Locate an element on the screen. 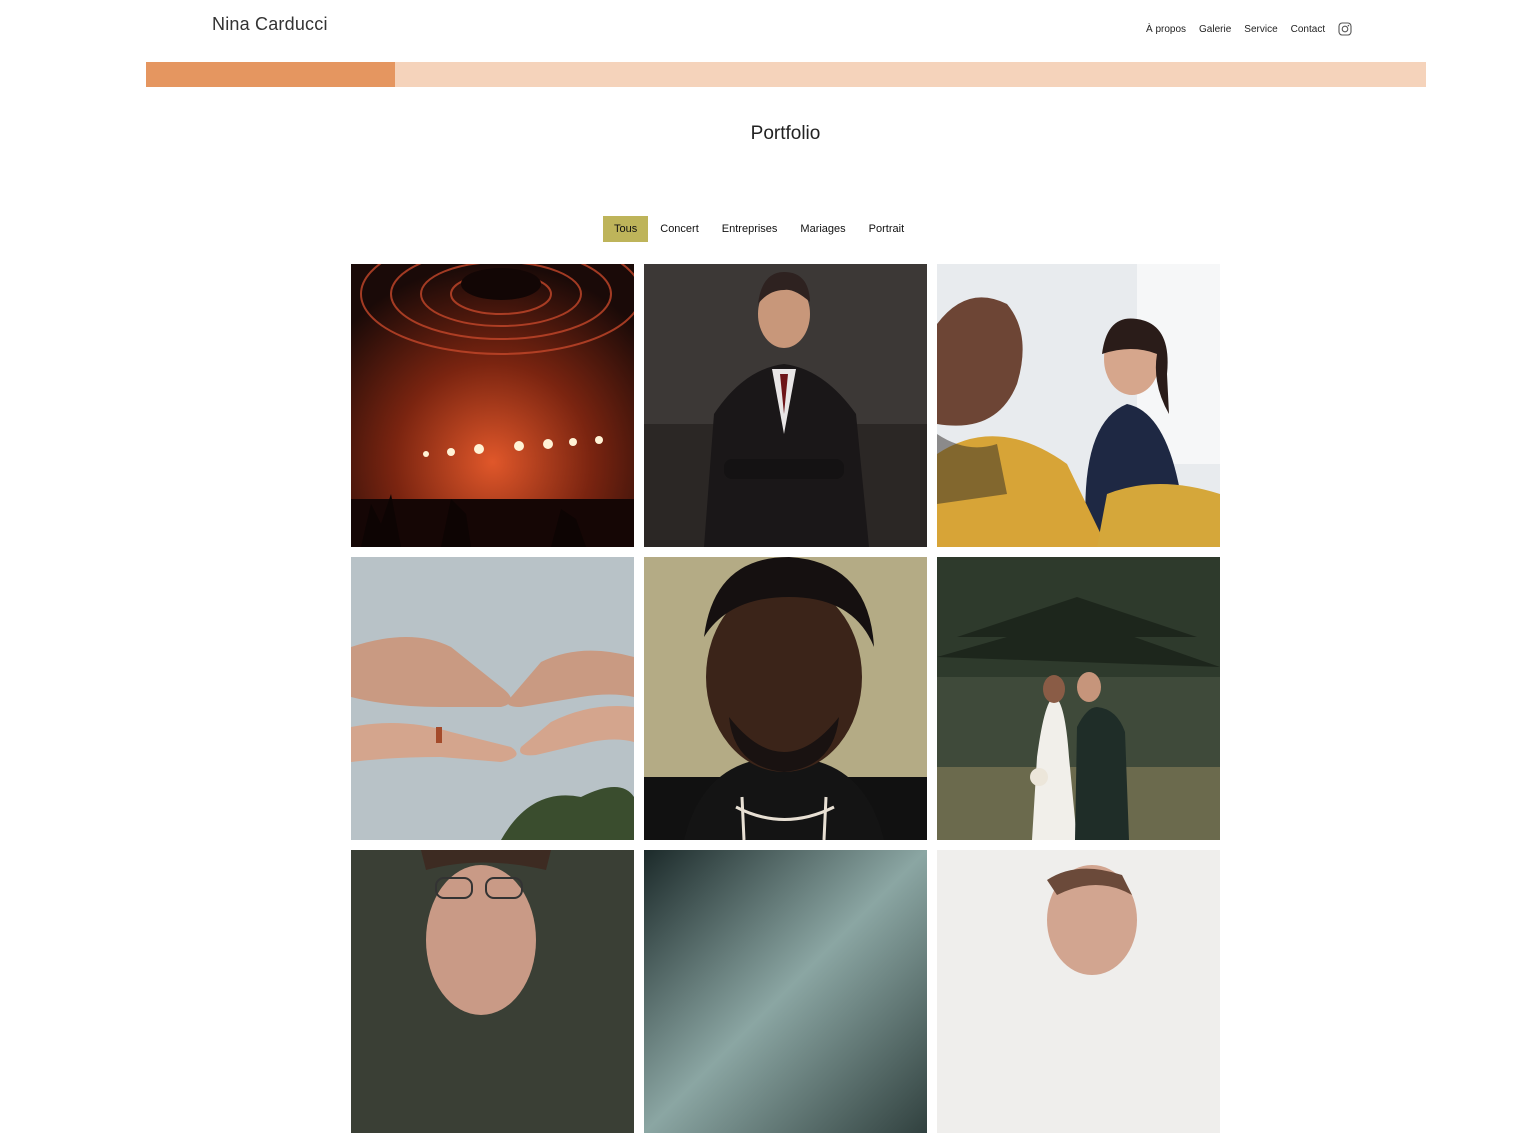  man-portrait-closeup-photo is located at coordinates (785, 698).